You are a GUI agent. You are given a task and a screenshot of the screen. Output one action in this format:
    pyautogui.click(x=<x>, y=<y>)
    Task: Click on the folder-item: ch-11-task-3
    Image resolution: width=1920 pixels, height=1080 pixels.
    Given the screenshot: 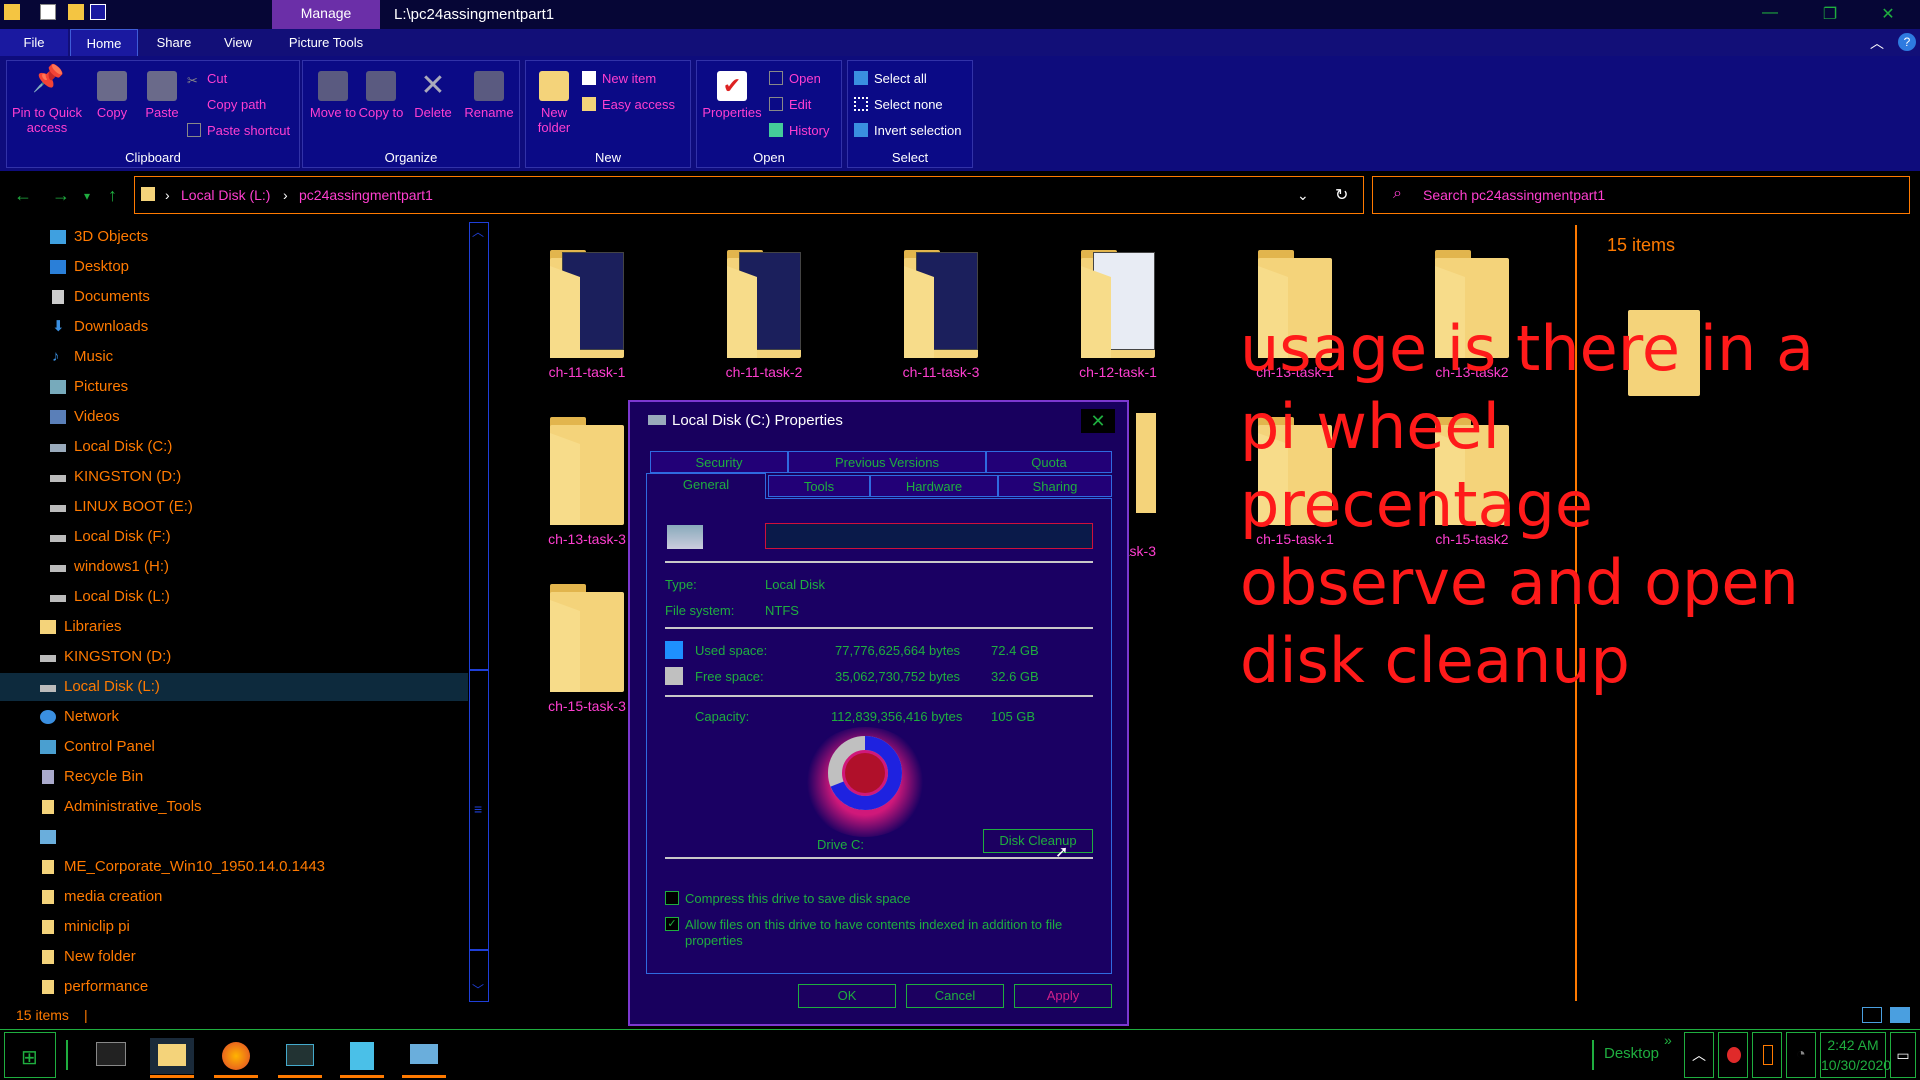 What is the action you would take?
    pyautogui.click(x=941, y=313)
    